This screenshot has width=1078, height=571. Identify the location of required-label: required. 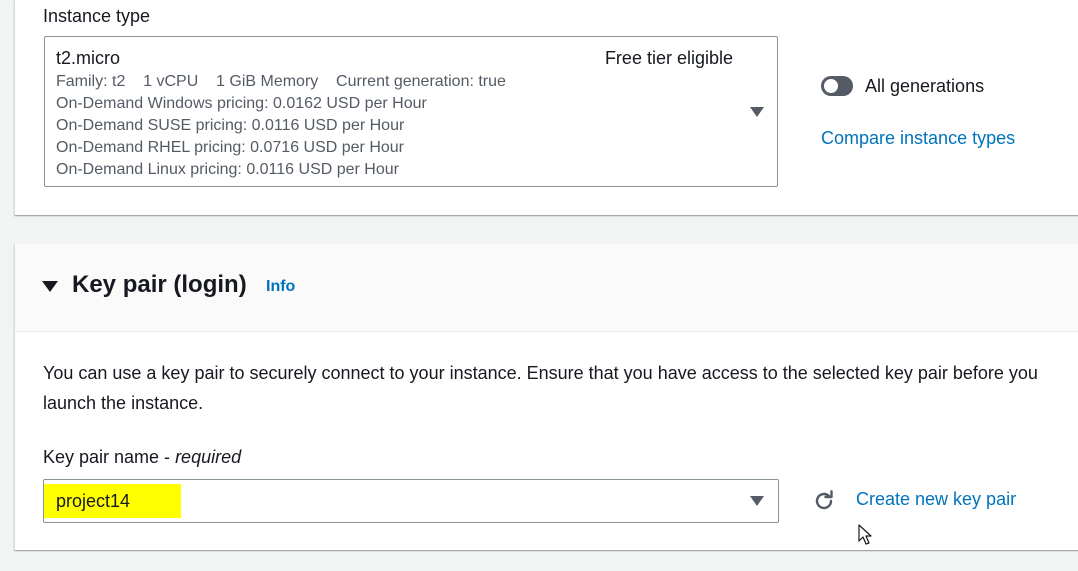
(208, 457).